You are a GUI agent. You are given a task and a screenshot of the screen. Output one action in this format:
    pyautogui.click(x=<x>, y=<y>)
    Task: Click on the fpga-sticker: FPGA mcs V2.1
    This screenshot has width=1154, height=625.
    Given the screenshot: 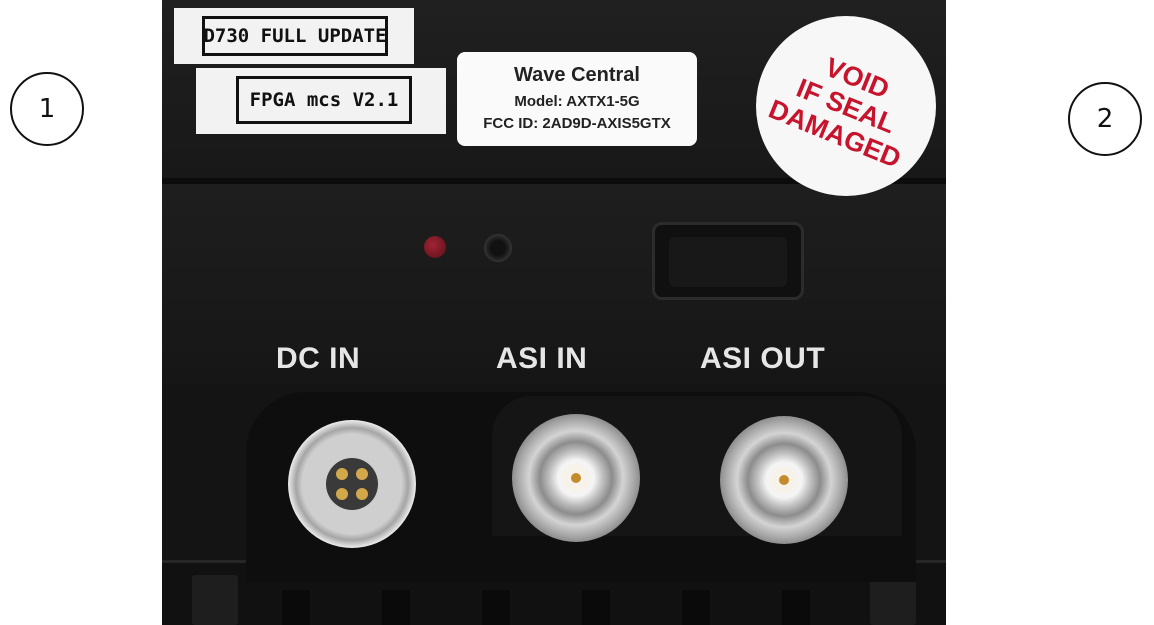 What is the action you would take?
    pyautogui.click(x=321, y=101)
    